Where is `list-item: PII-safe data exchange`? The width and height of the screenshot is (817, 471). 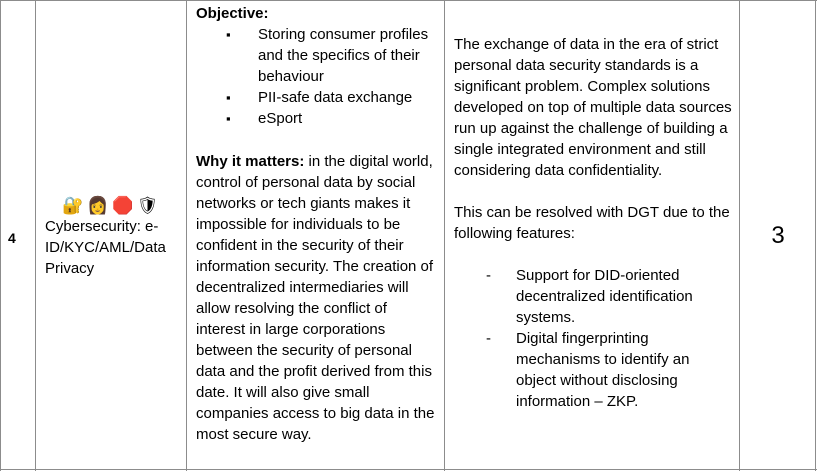
list-item: PII-safe data exchange is located at coordinates (318, 97).